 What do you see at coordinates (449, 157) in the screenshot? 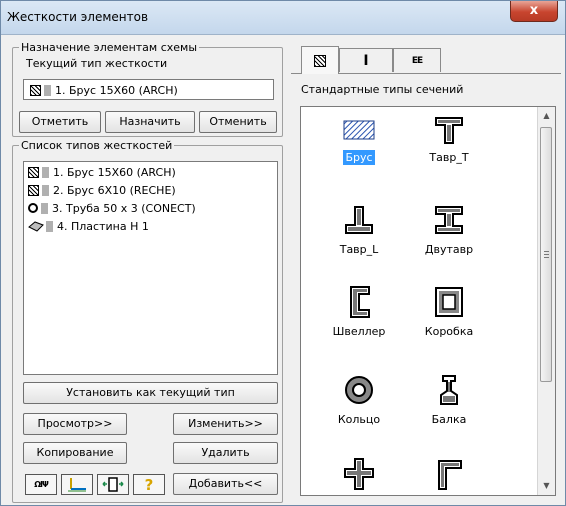
I see `section-item-label: Тавр_Т` at bounding box center [449, 157].